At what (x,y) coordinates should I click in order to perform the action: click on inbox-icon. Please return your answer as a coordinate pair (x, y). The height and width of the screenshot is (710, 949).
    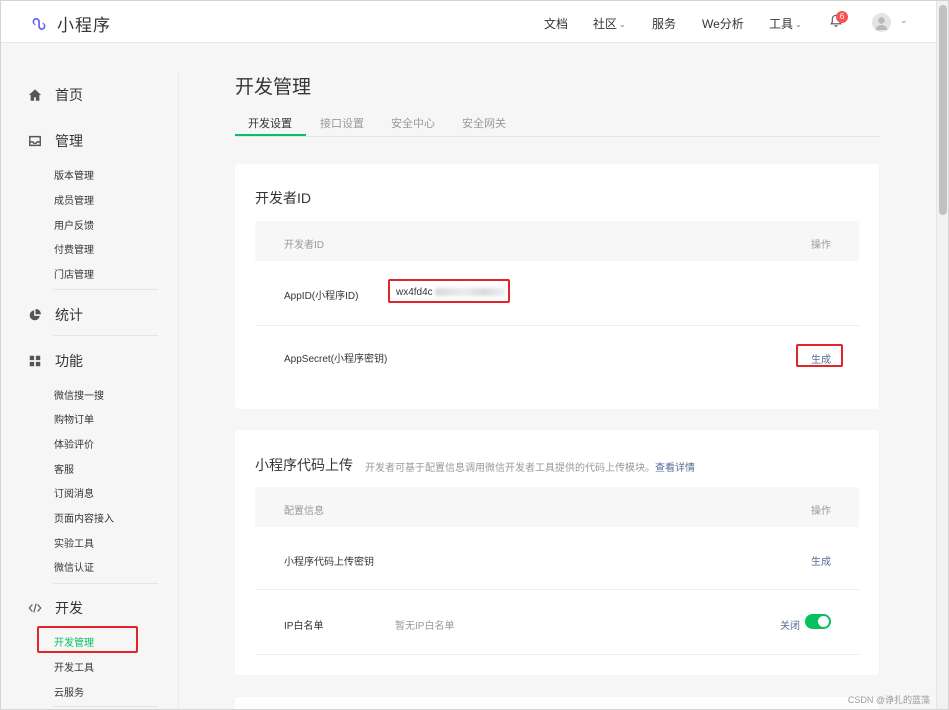
    Looking at the image, I should click on (35, 141).